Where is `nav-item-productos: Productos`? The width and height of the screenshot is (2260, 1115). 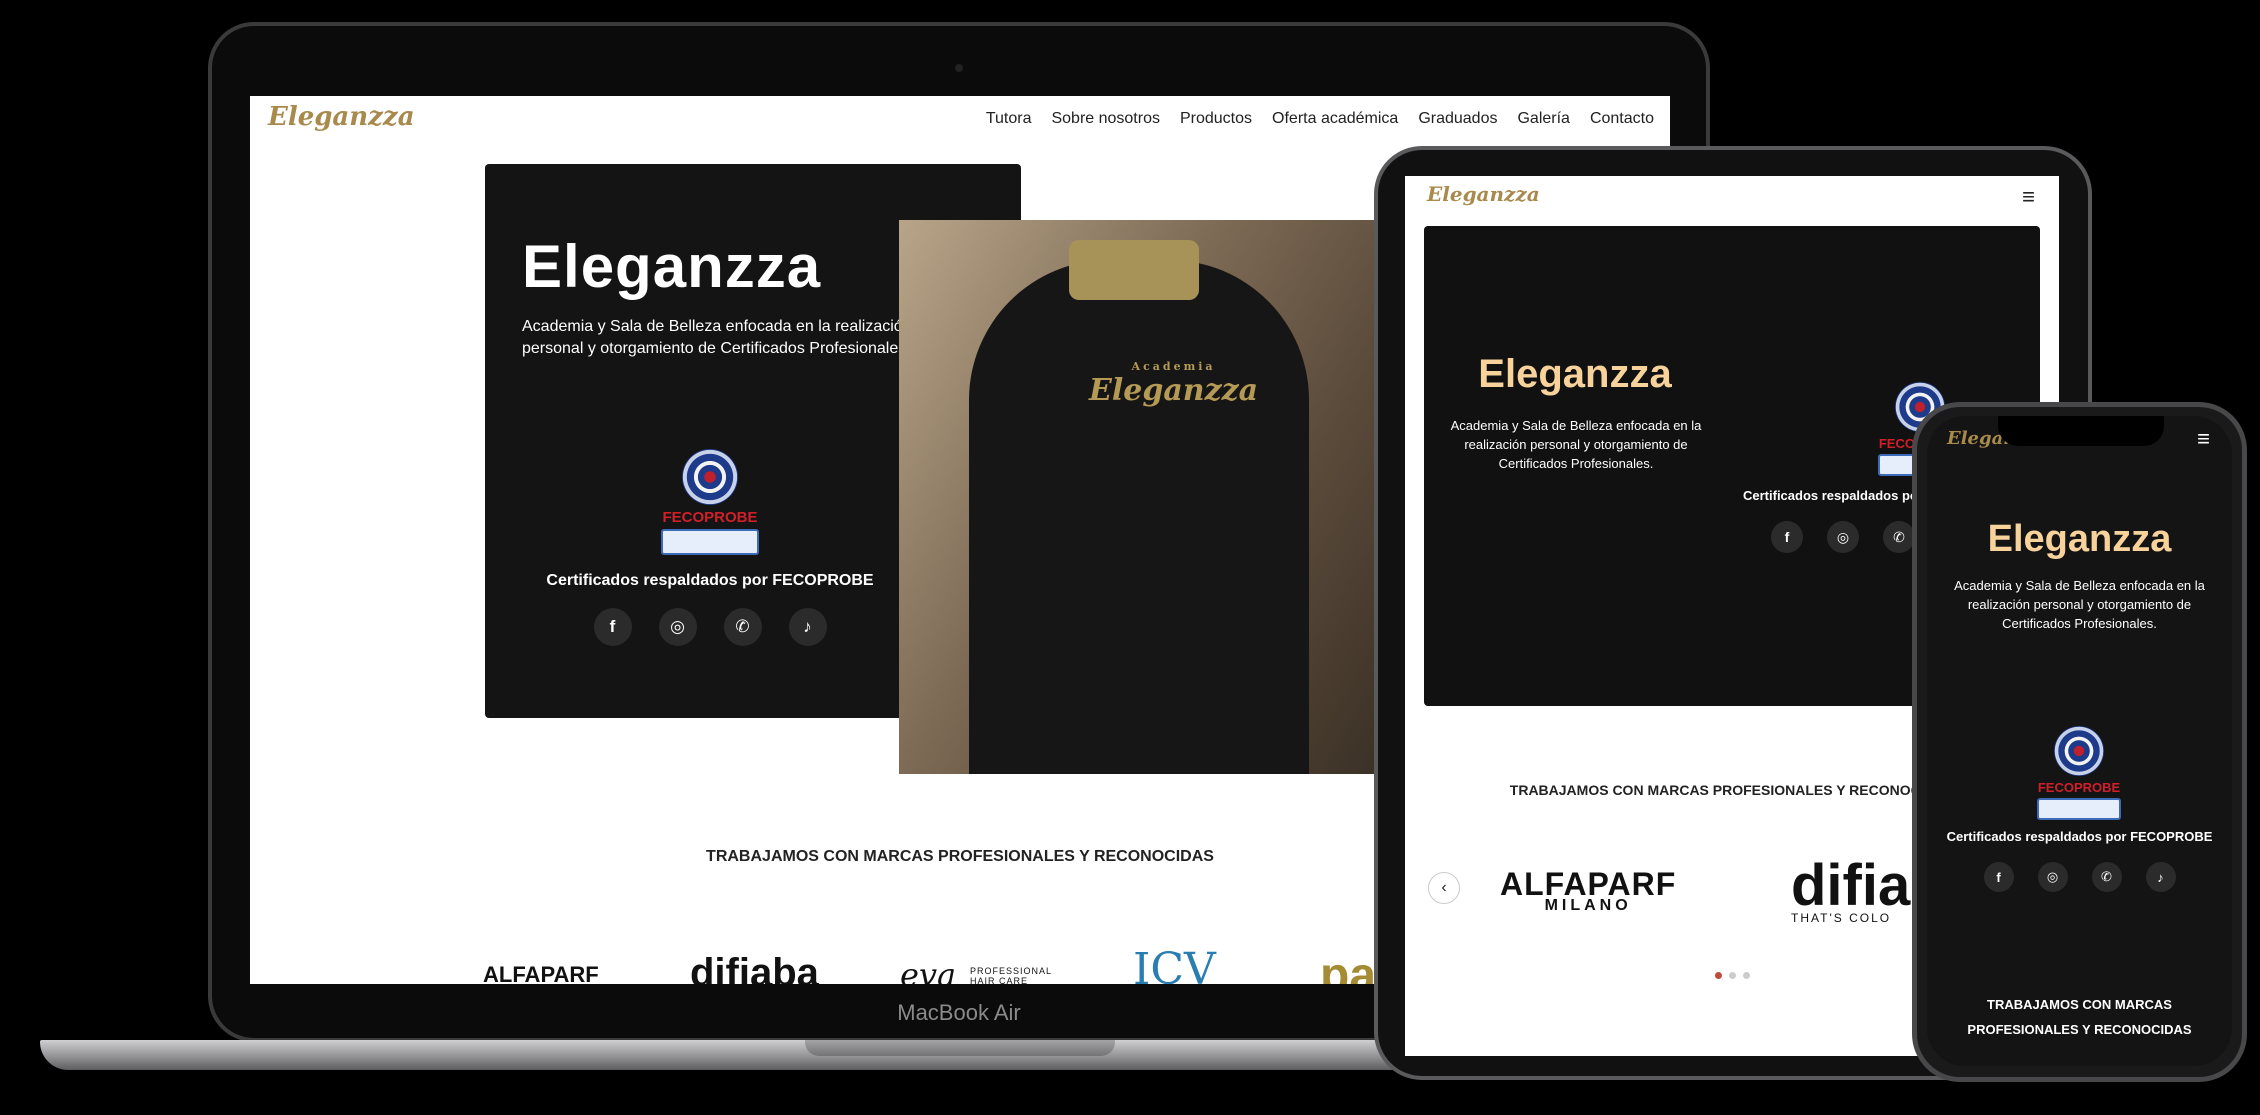
nav-item-productos: Productos is located at coordinates (1216, 119).